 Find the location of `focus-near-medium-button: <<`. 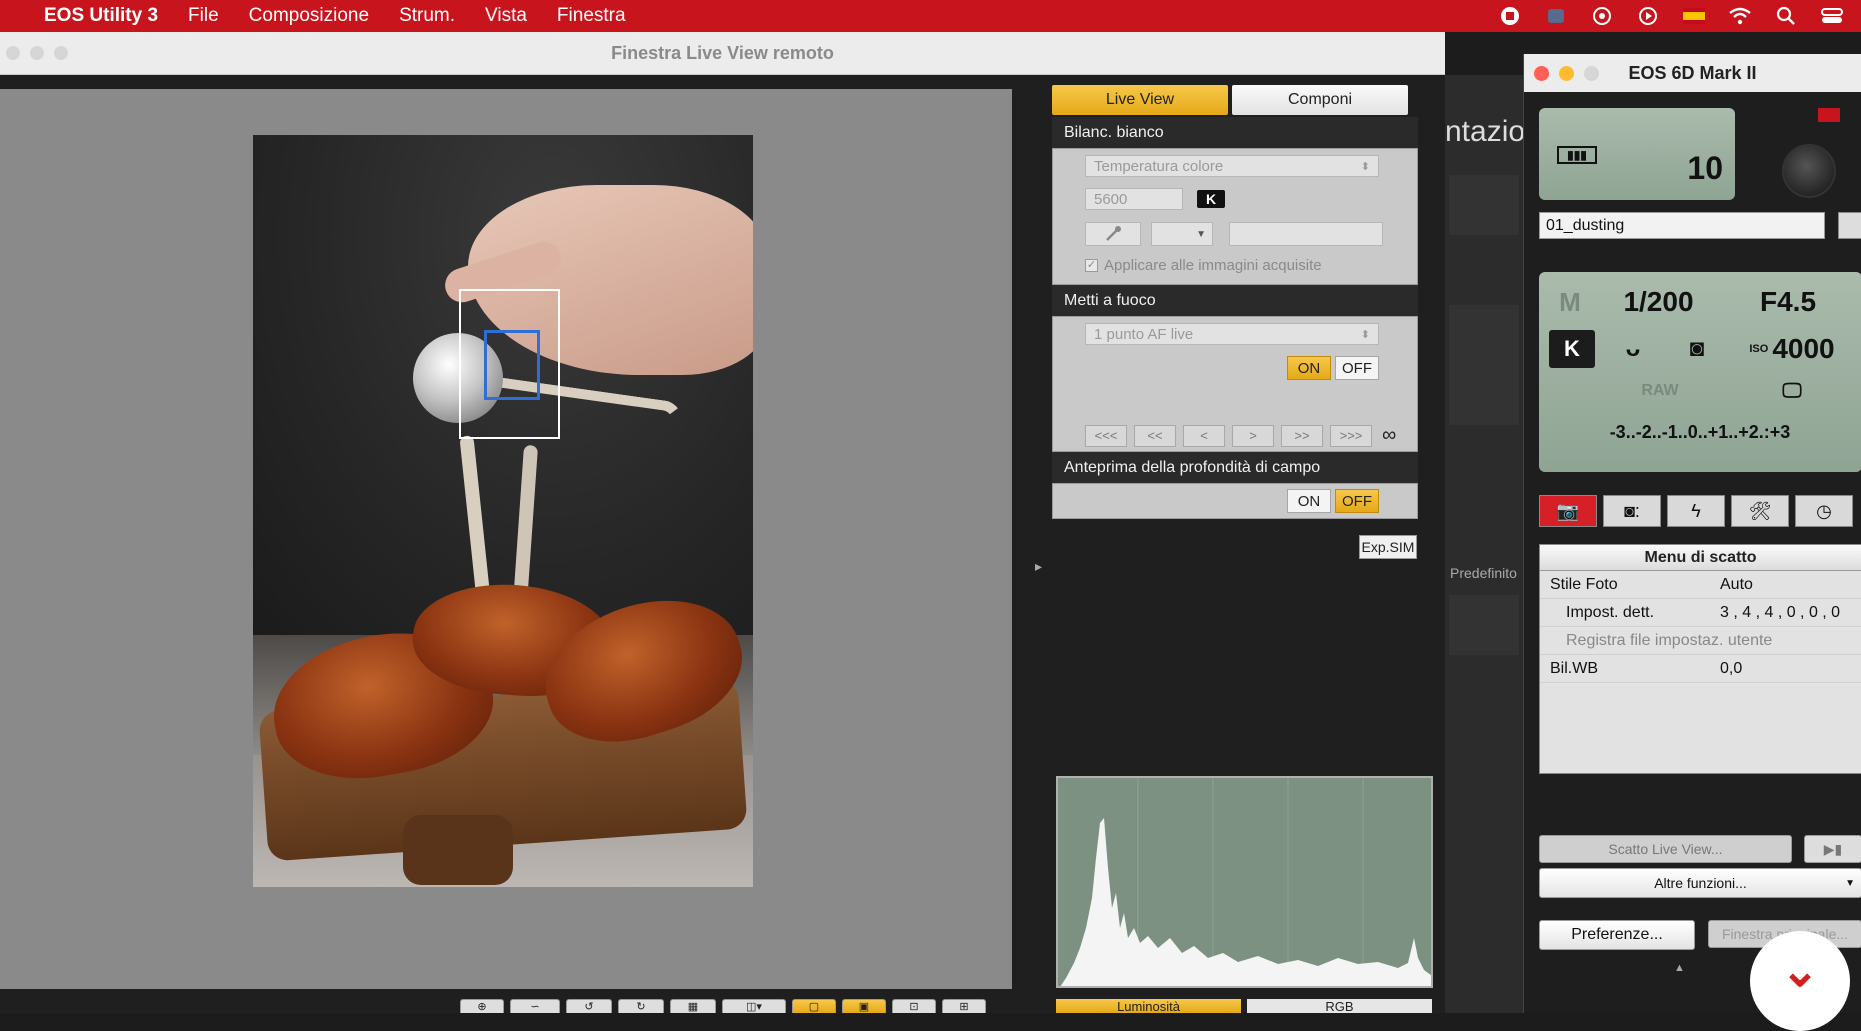

focus-near-medium-button: << is located at coordinates (1155, 435).